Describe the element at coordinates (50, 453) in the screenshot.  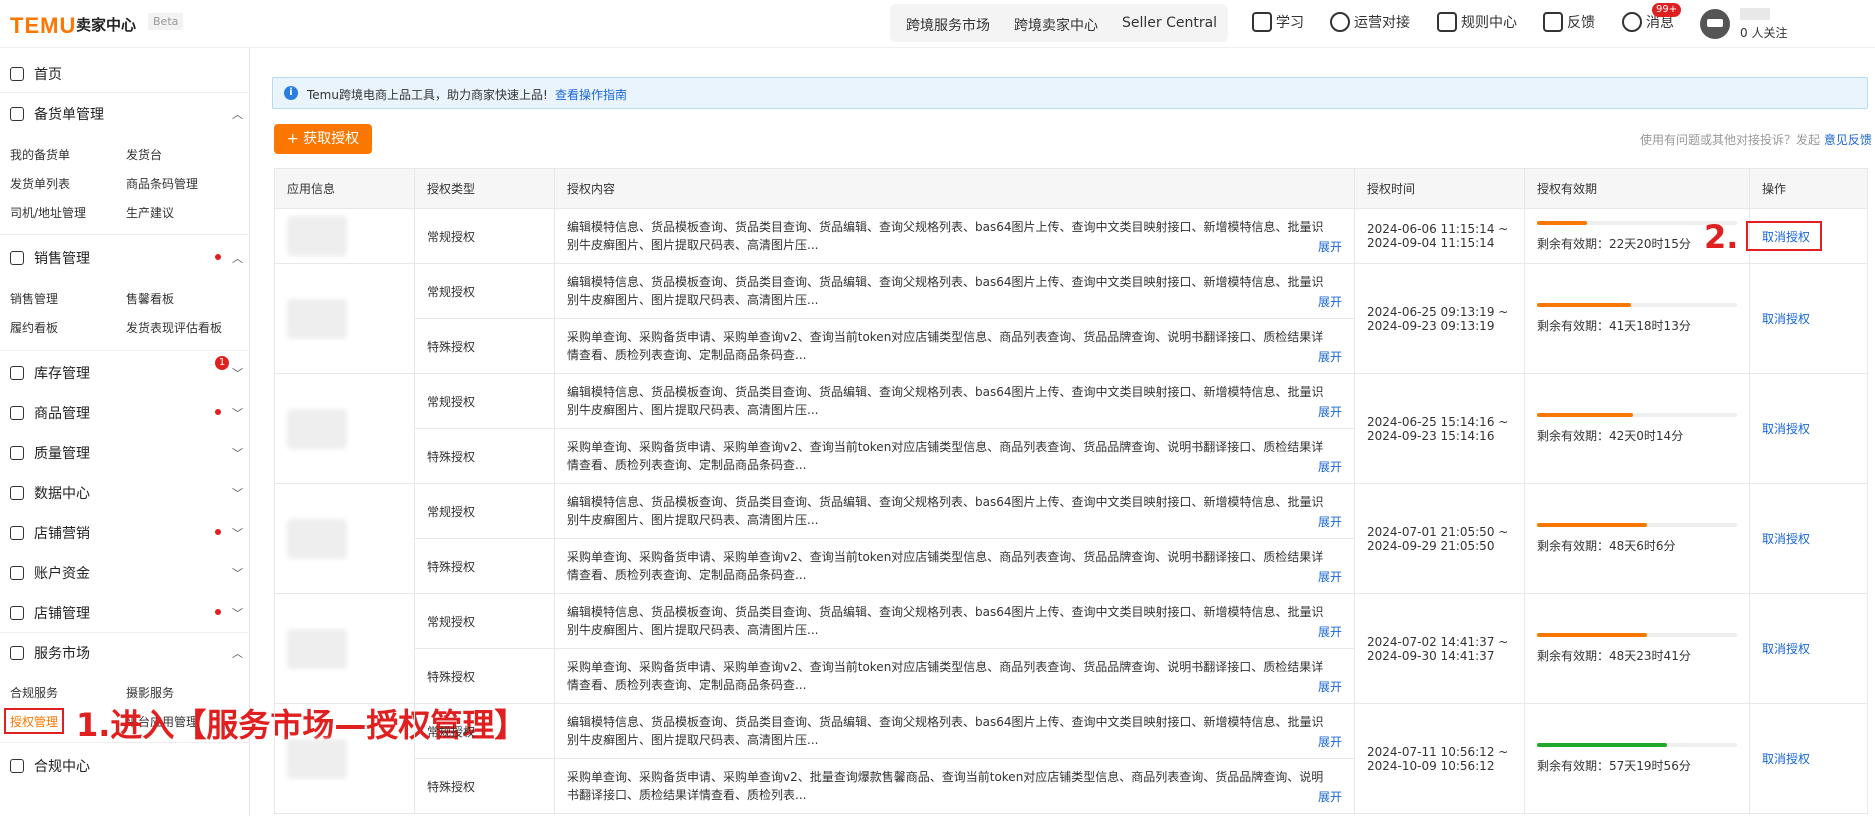
I see `sidebar-item-quality: 质量管理` at that location.